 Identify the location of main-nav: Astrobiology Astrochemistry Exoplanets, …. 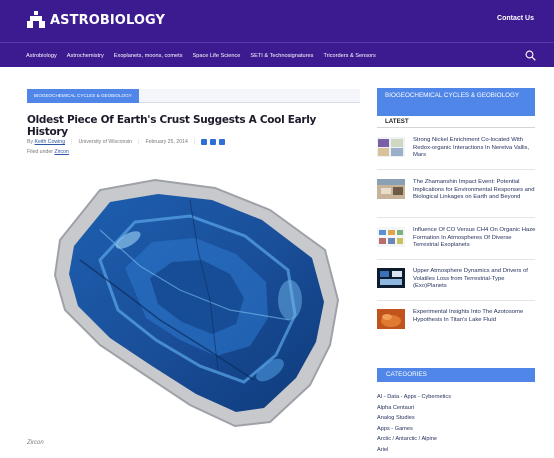
(277, 54).